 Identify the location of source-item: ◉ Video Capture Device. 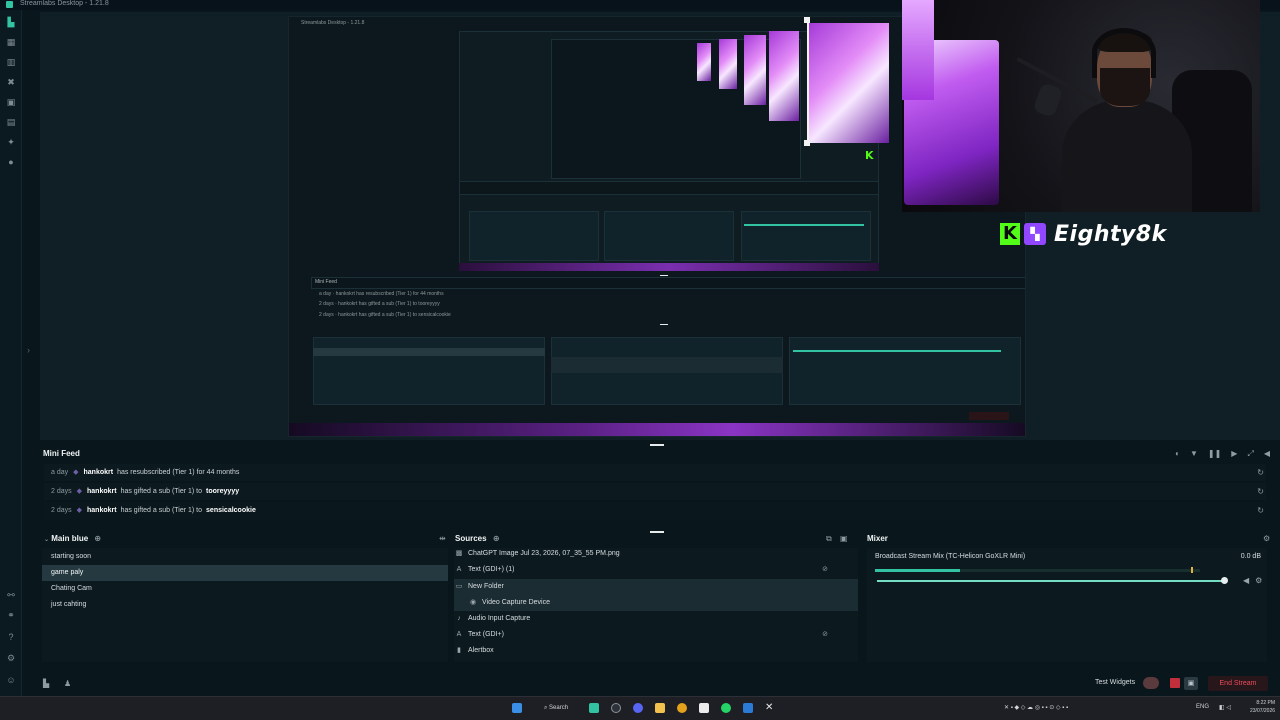
(656, 603).